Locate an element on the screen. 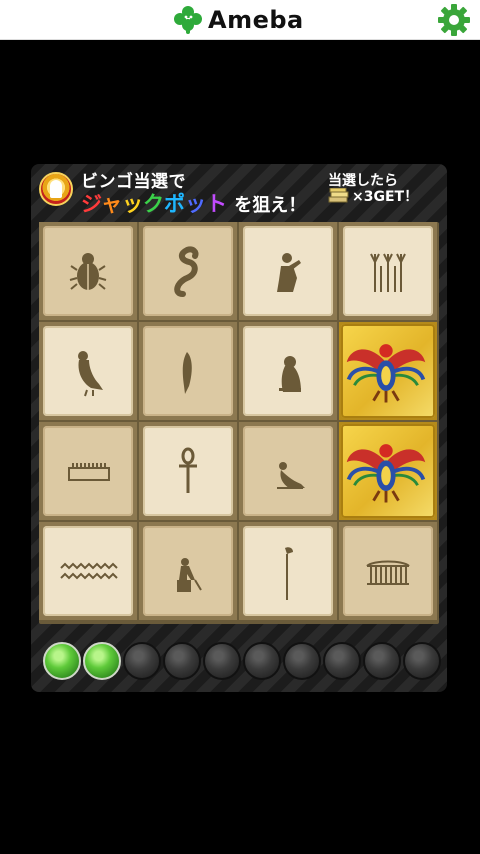 The width and height of the screenshot is (480, 854). ameba-clover-icon is located at coordinates (188, 20).